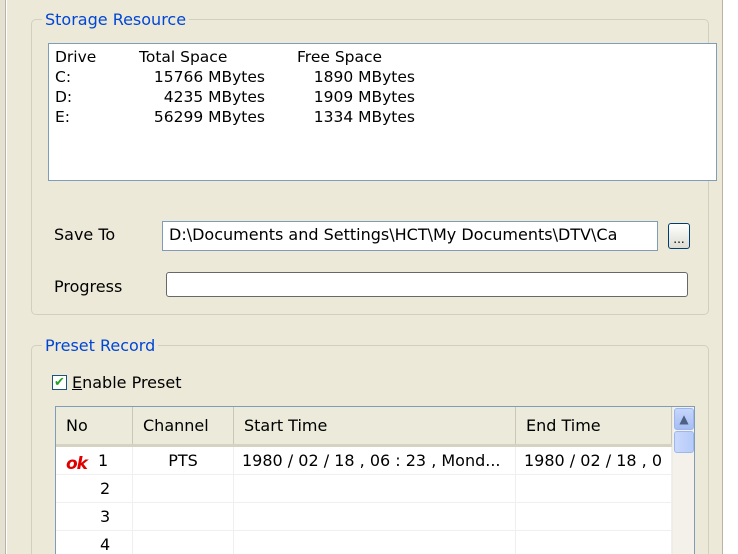 This screenshot has height=554, width=738. Describe the element at coordinates (94, 517) in the screenshot. I see `row-no-cell: 3` at that location.